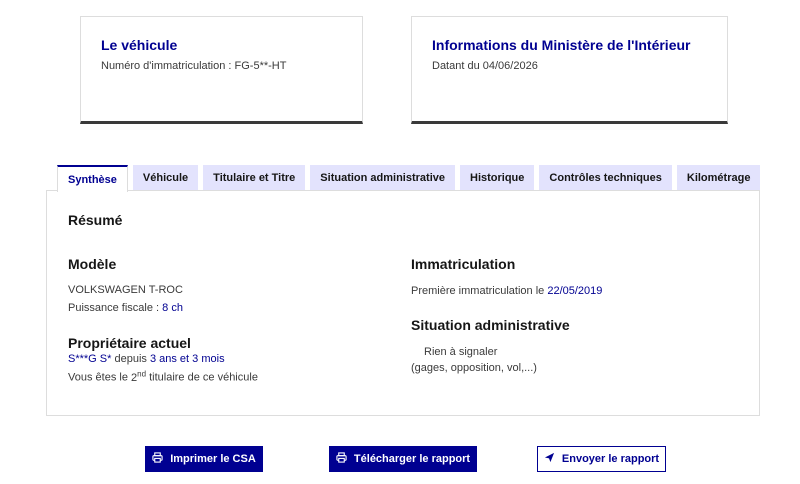  I want to click on owner-rank-suffix: titulaire de ce véhicule, so click(203, 377).